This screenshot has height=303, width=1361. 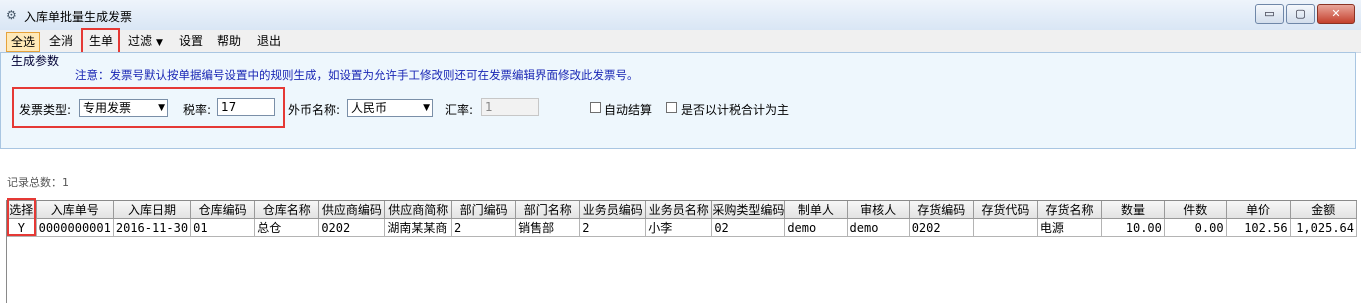 What do you see at coordinates (152, 227) in the screenshot?
I see `table-cell: 2016-11-30` at bounding box center [152, 227].